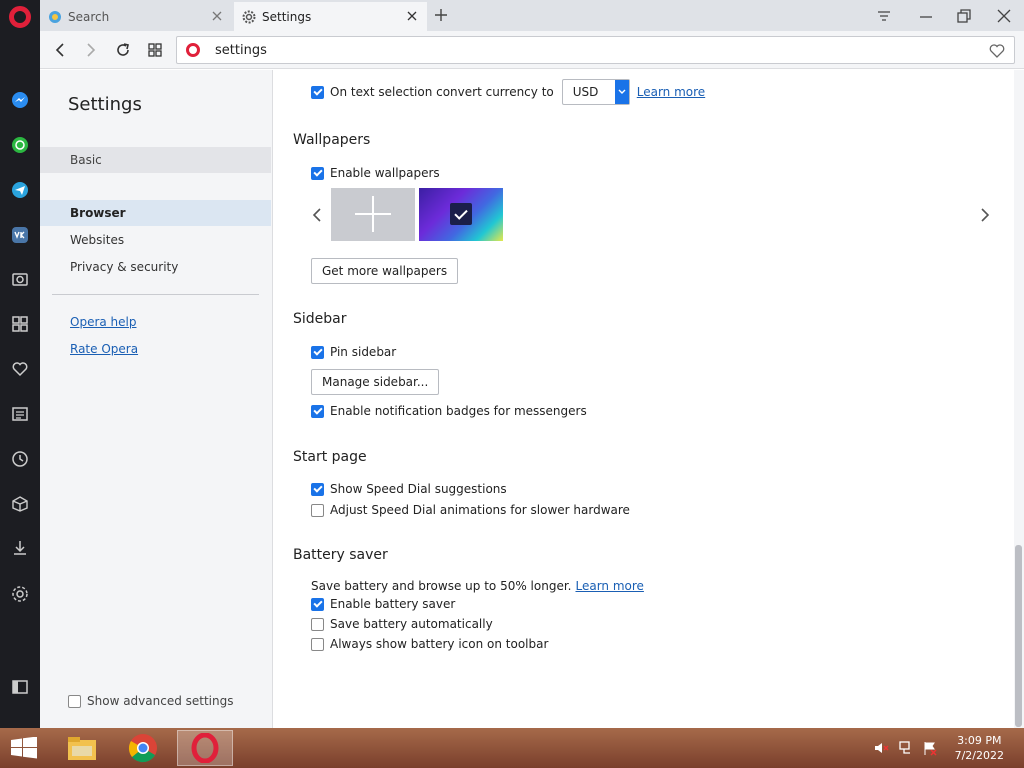 The image size is (1024, 768). I want to click on enable-wallpapers-checkbox, so click(317, 173).